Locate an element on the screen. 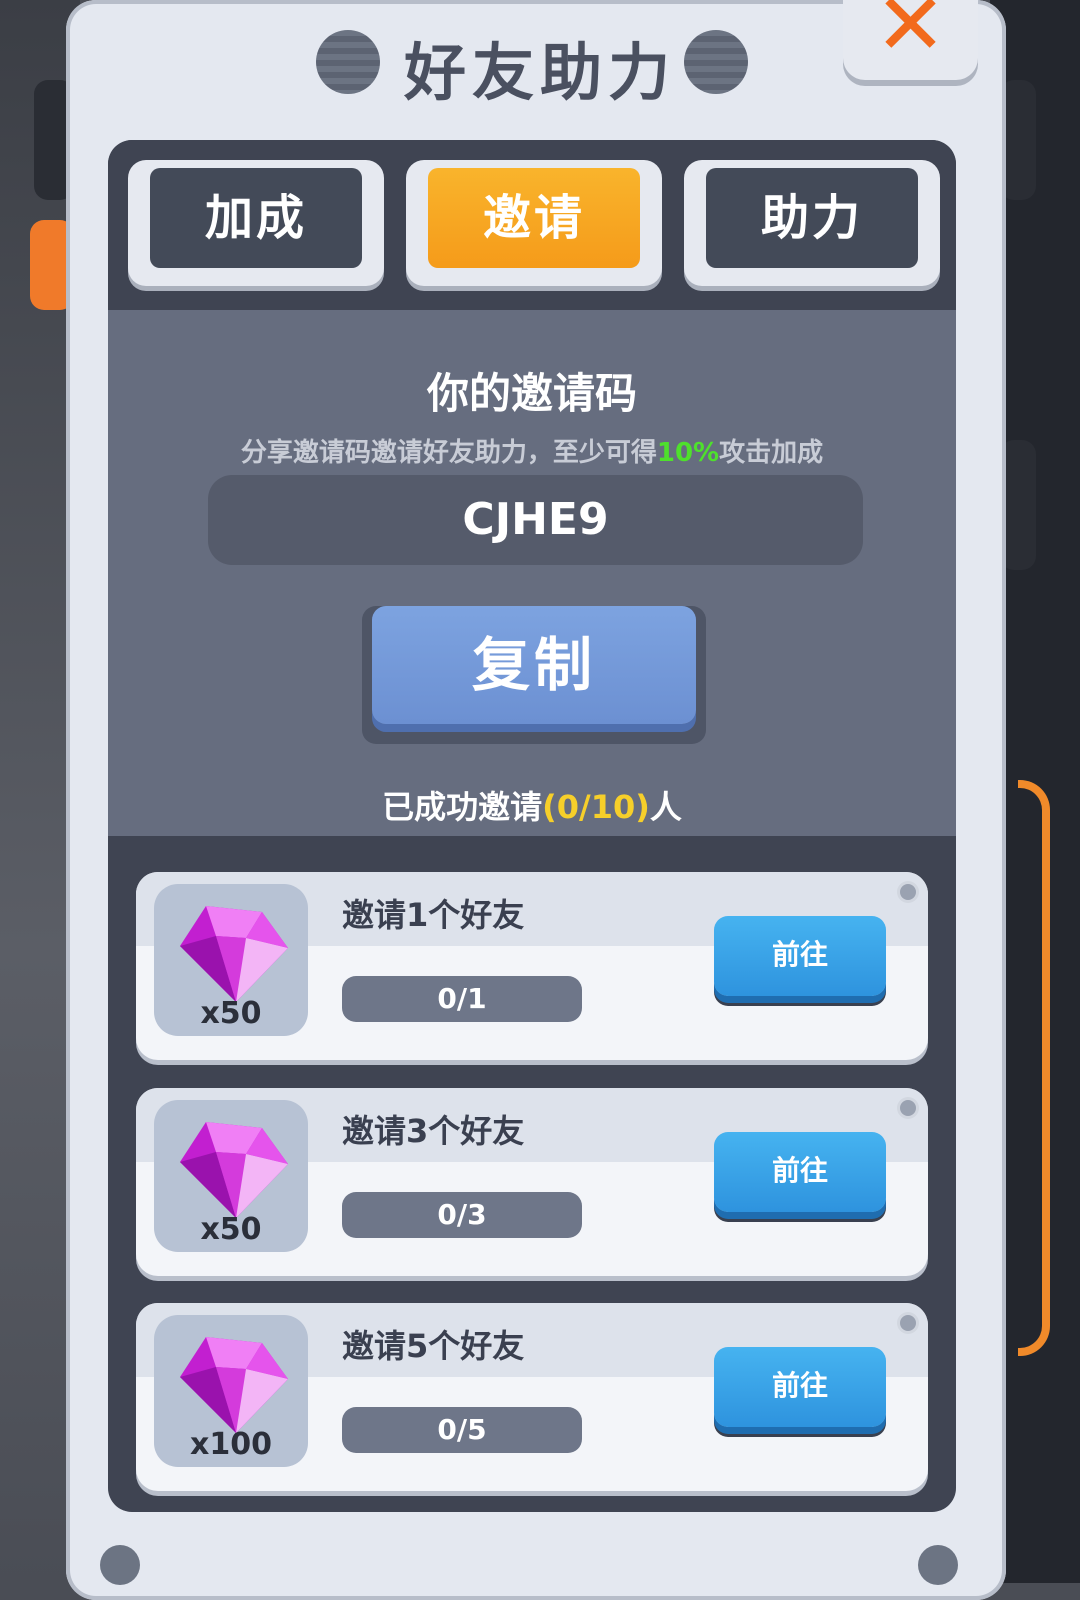 The height and width of the screenshot is (1600, 1080). desc-suffix: 攻击加成 is located at coordinates (771, 453).